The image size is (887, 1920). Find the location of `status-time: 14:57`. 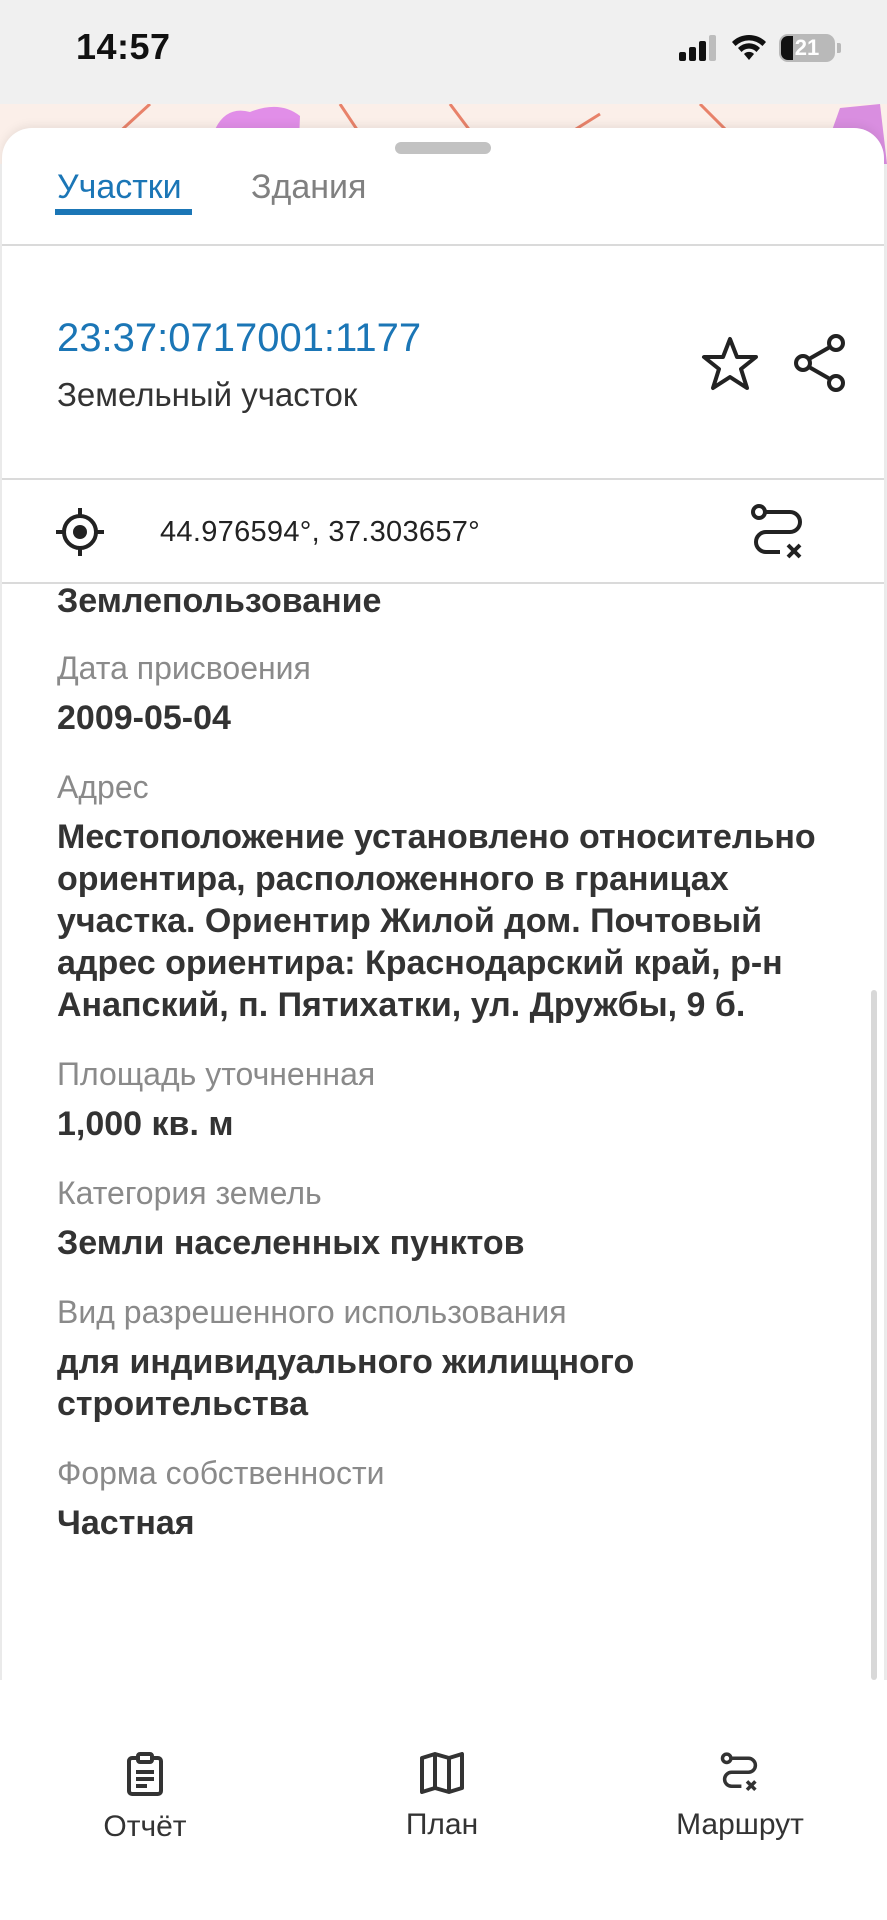

status-time: 14:57 is located at coordinates (123, 46).